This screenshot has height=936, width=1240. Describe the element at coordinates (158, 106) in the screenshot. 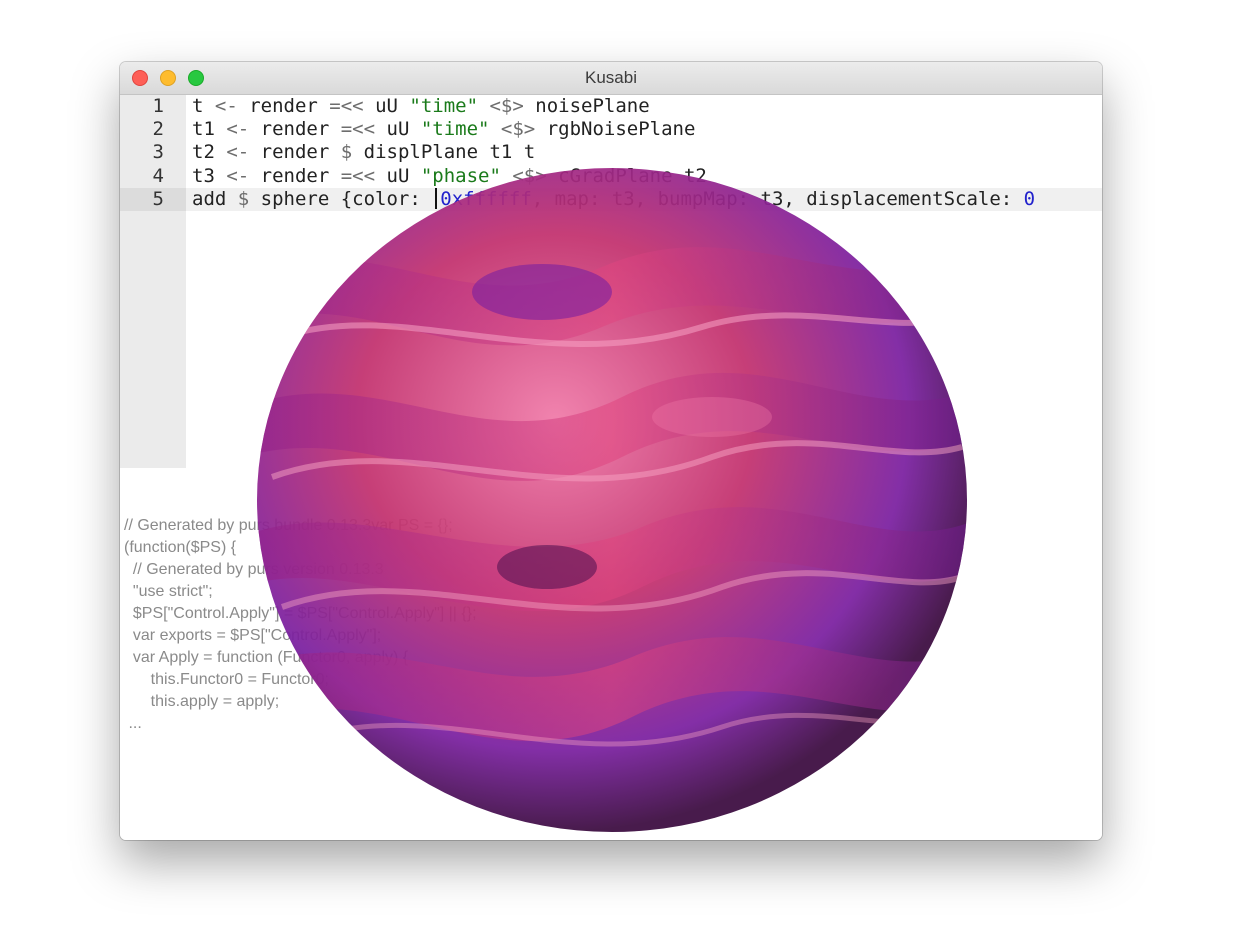

I see `line-number: 1` at that location.